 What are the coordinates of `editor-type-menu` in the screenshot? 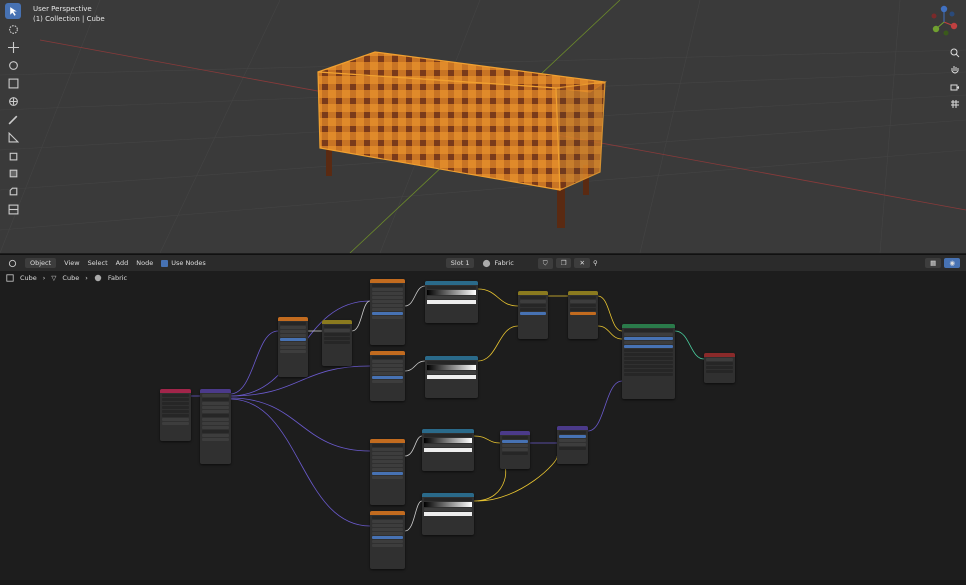 It's located at (12, 263).